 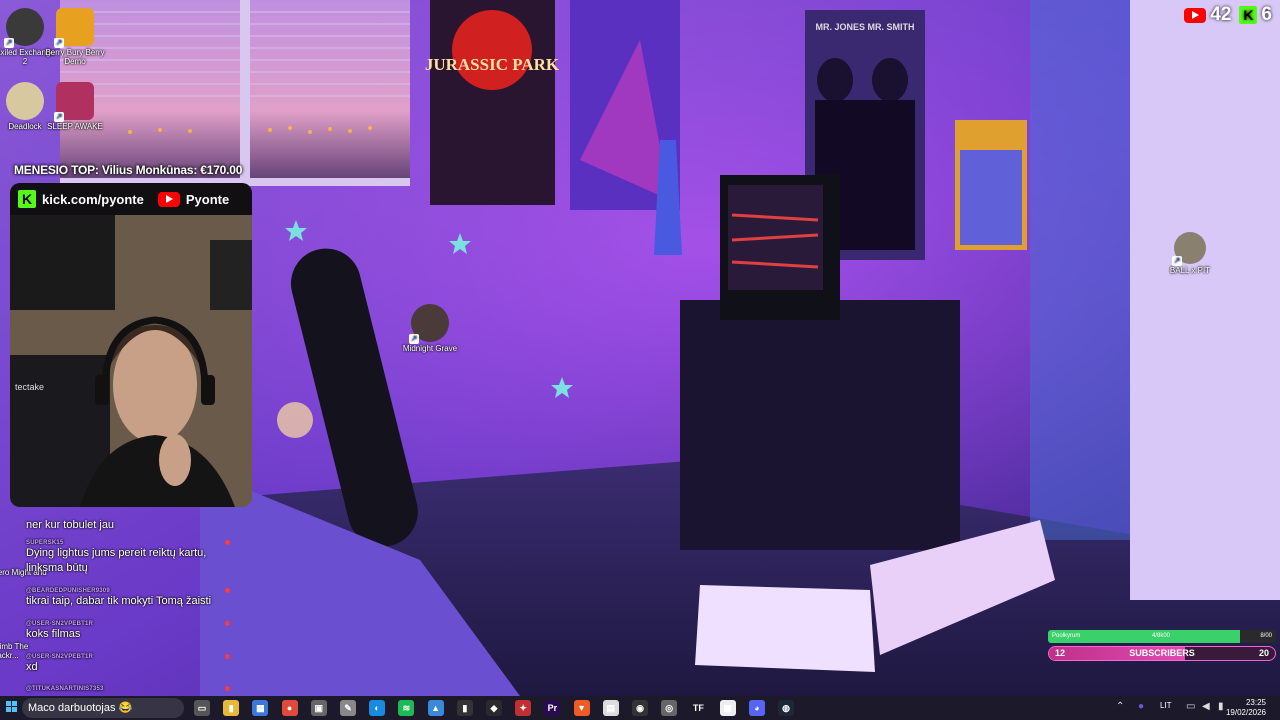 I want to click on chat-message: @USER-SN2VPEBT1R koks filmas, so click(x=128, y=631).